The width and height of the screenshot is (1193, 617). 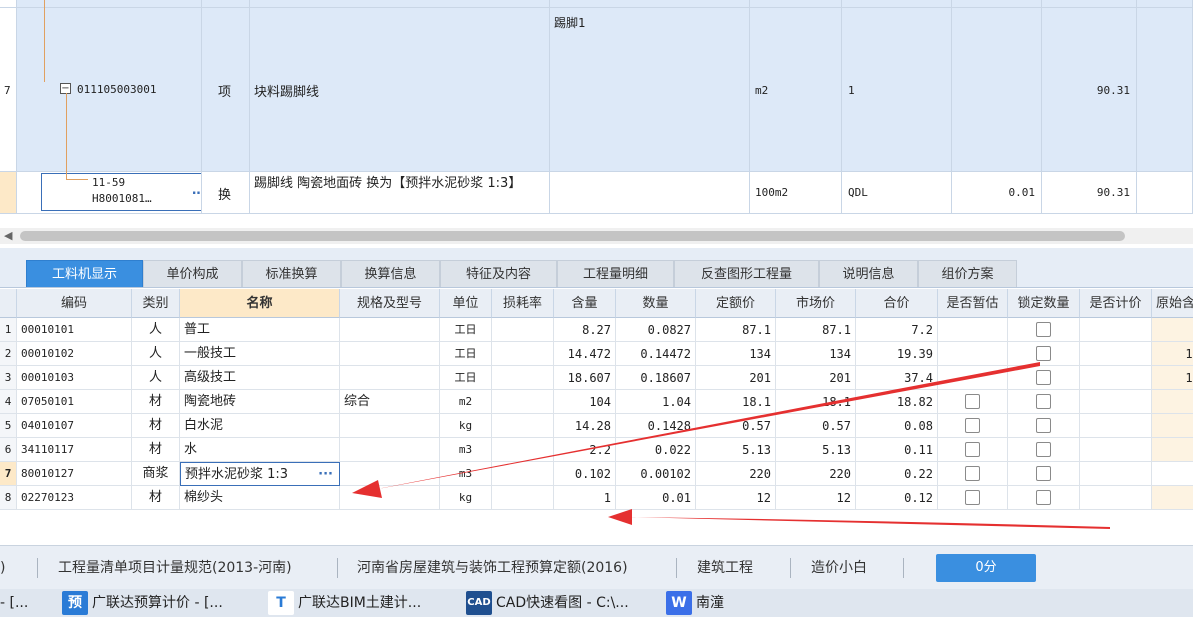 What do you see at coordinates (400, 90) in the screenshot?
I see `name-cell: 块料踢脚线` at bounding box center [400, 90].